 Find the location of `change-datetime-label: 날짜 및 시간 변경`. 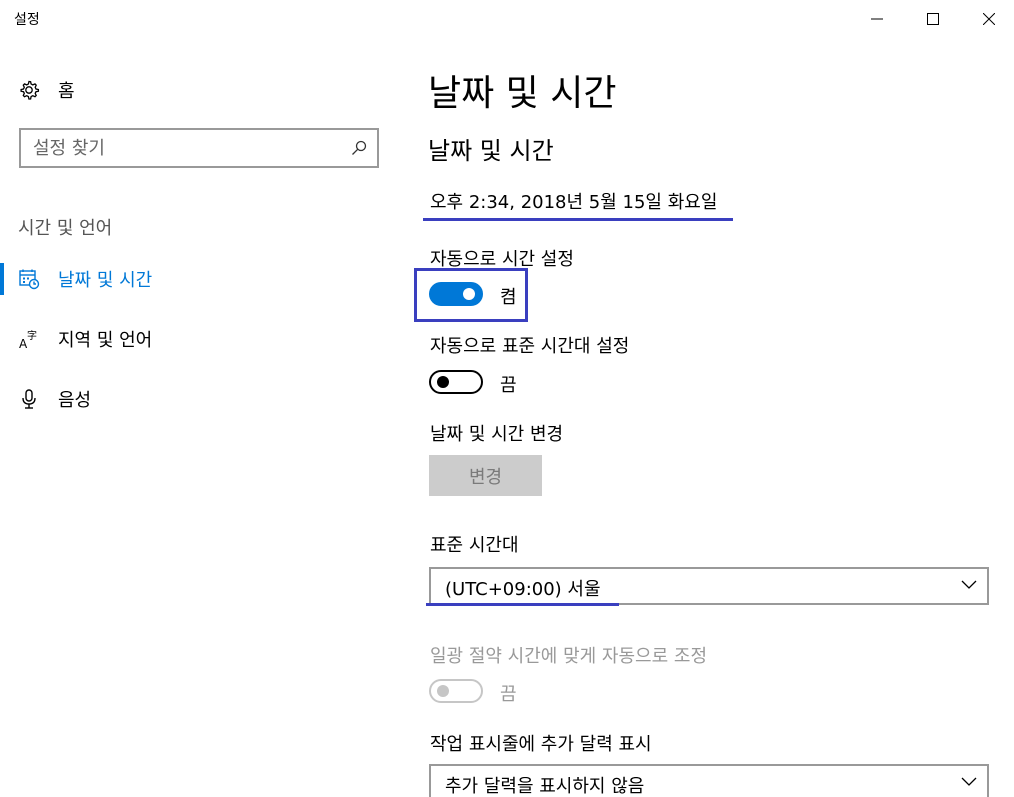

change-datetime-label: 날짜 및 시간 변경 is located at coordinates (497, 434).